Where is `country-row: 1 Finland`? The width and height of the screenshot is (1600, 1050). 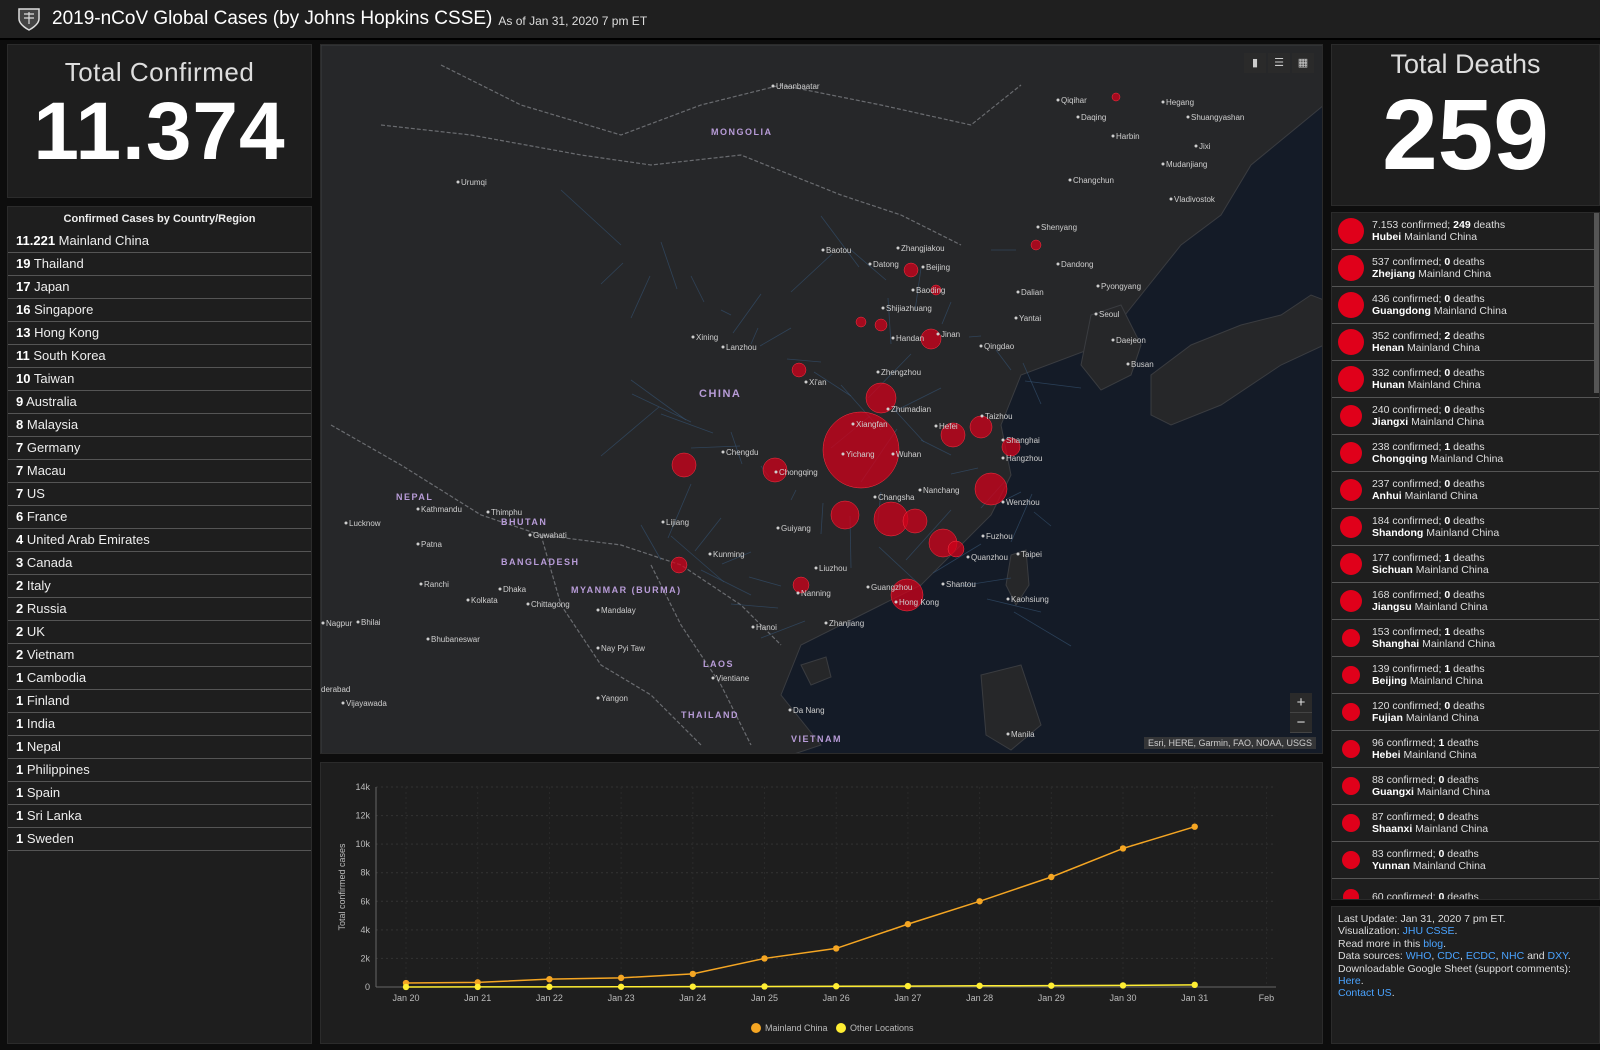 country-row: 1 Finland is located at coordinates (159, 701).